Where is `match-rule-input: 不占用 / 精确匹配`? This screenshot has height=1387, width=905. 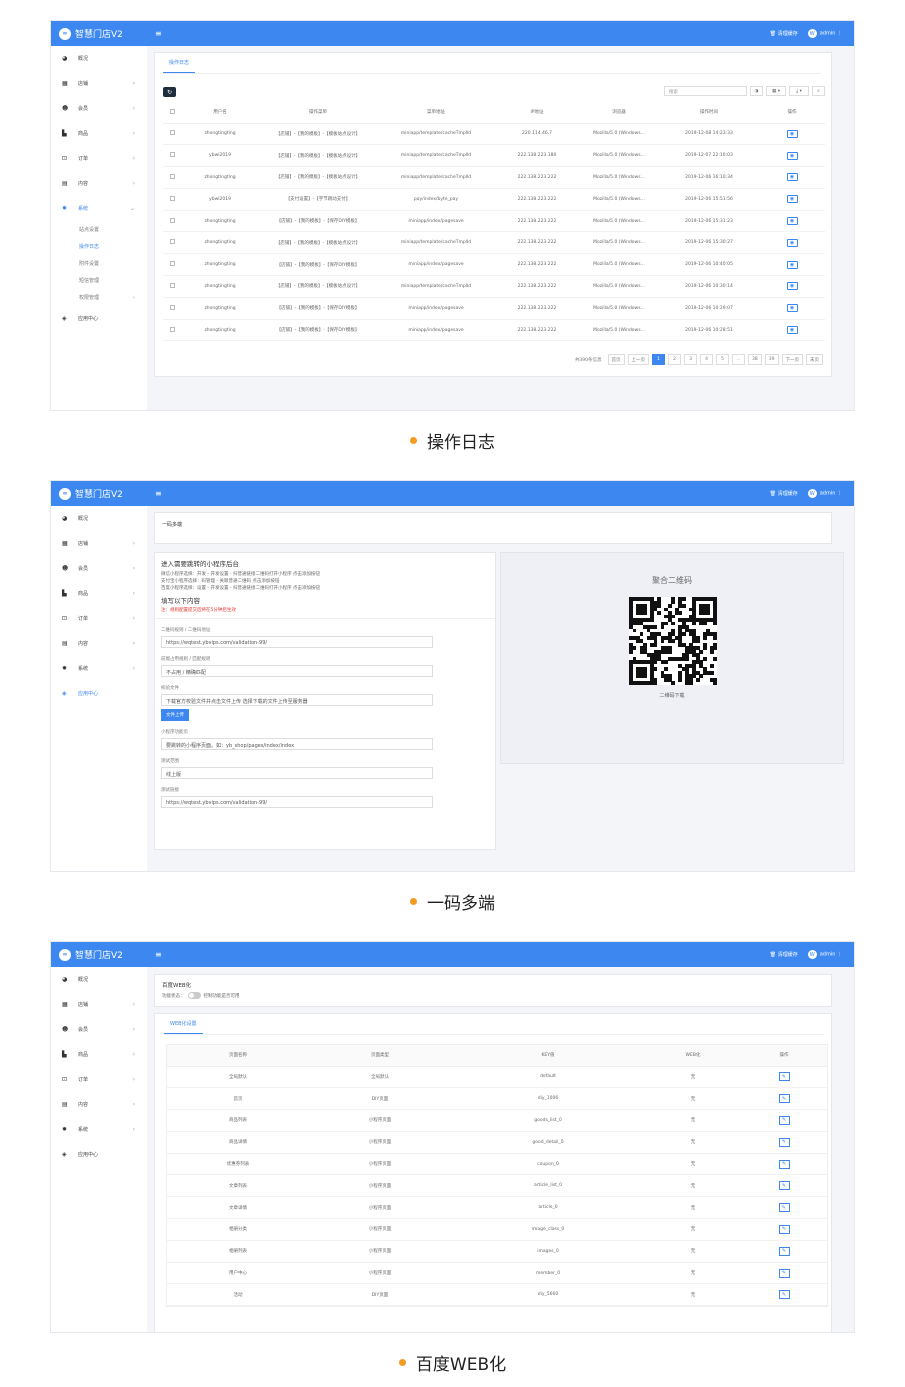 match-rule-input: 不占用 / 精确匹配 is located at coordinates (297, 671).